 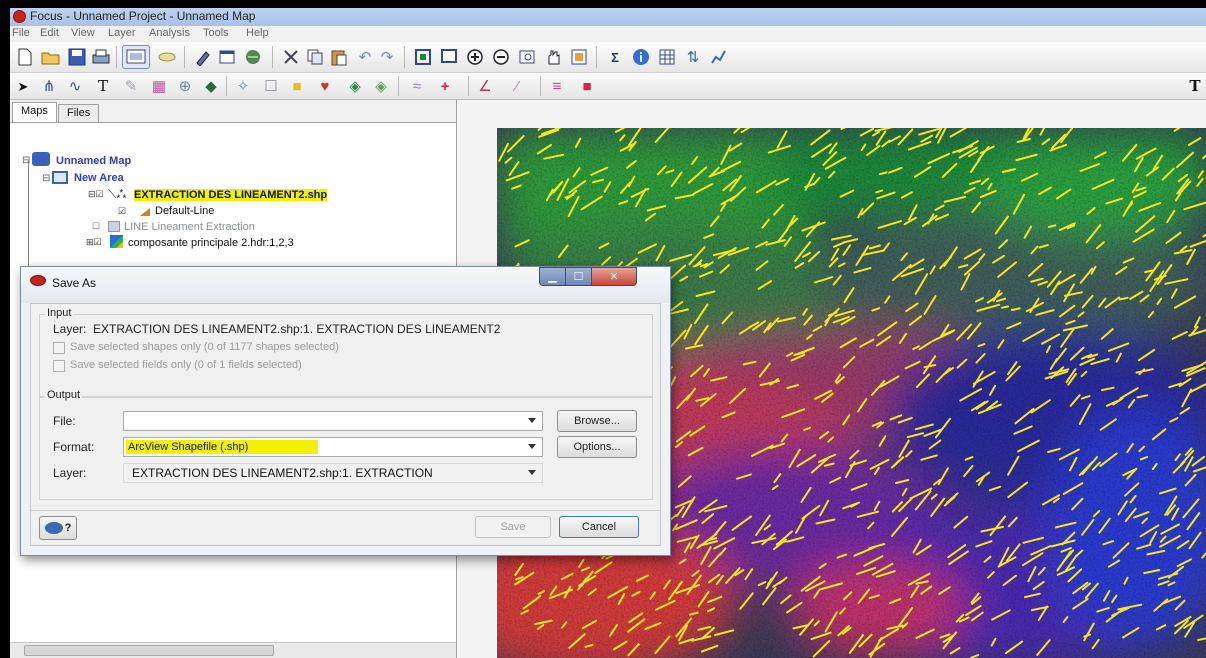 I want to click on text-icon: T, so click(x=103, y=86).